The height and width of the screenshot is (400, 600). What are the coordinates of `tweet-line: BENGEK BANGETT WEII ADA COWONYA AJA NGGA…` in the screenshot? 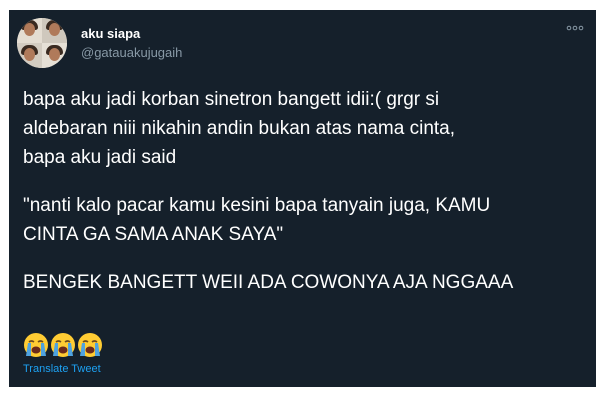 It's located at (268, 282).